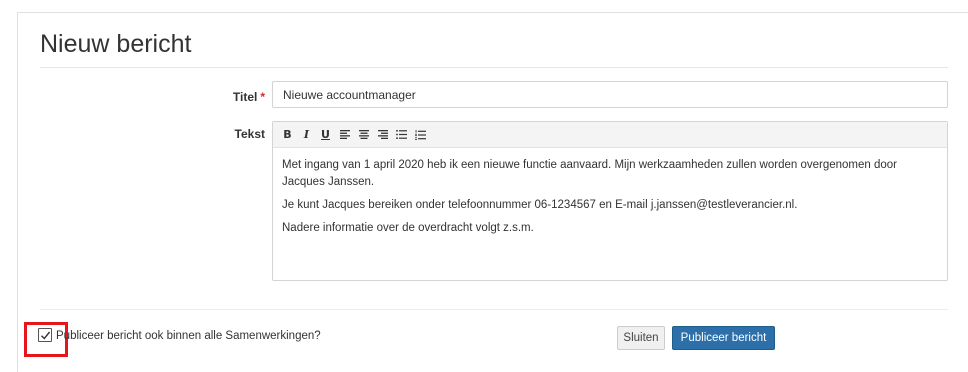 The width and height of the screenshot is (968, 372). What do you see at coordinates (420, 135) in the screenshot?
I see `numbered-list-icon` at bounding box center [420, 135].